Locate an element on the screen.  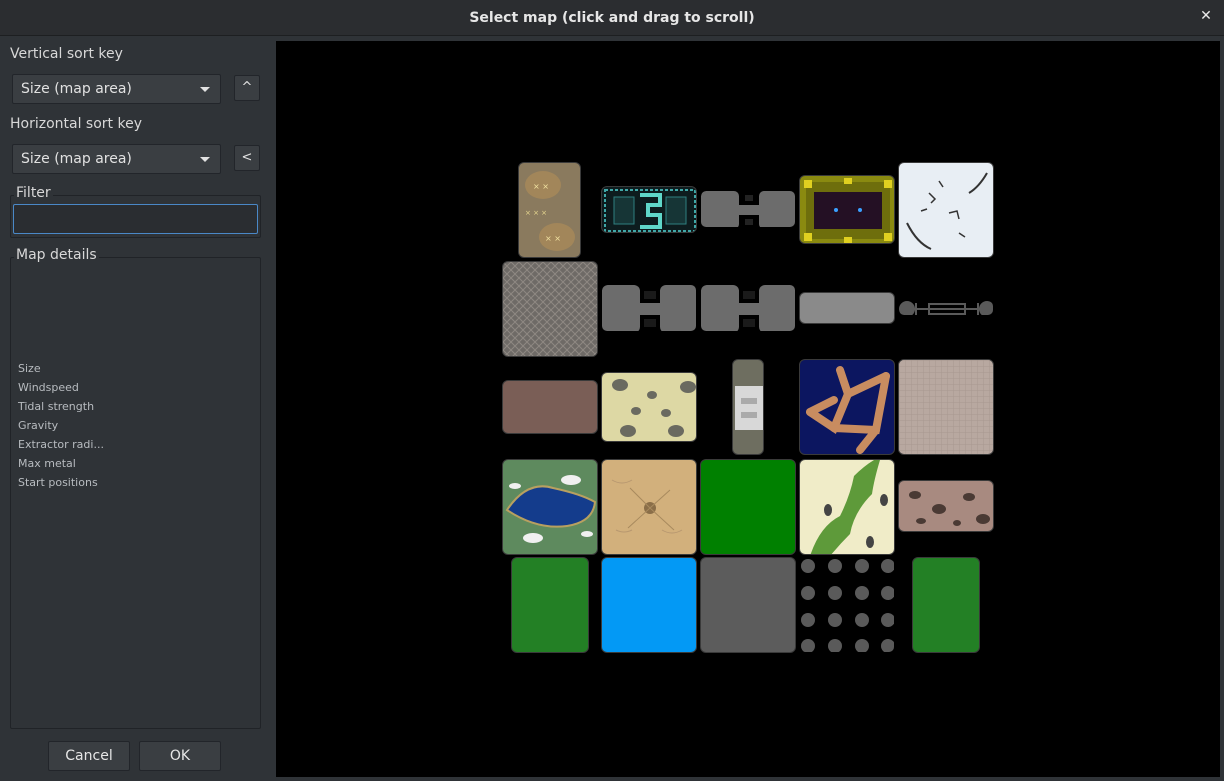
ok-button: OK is located at coordinates (180, 756).